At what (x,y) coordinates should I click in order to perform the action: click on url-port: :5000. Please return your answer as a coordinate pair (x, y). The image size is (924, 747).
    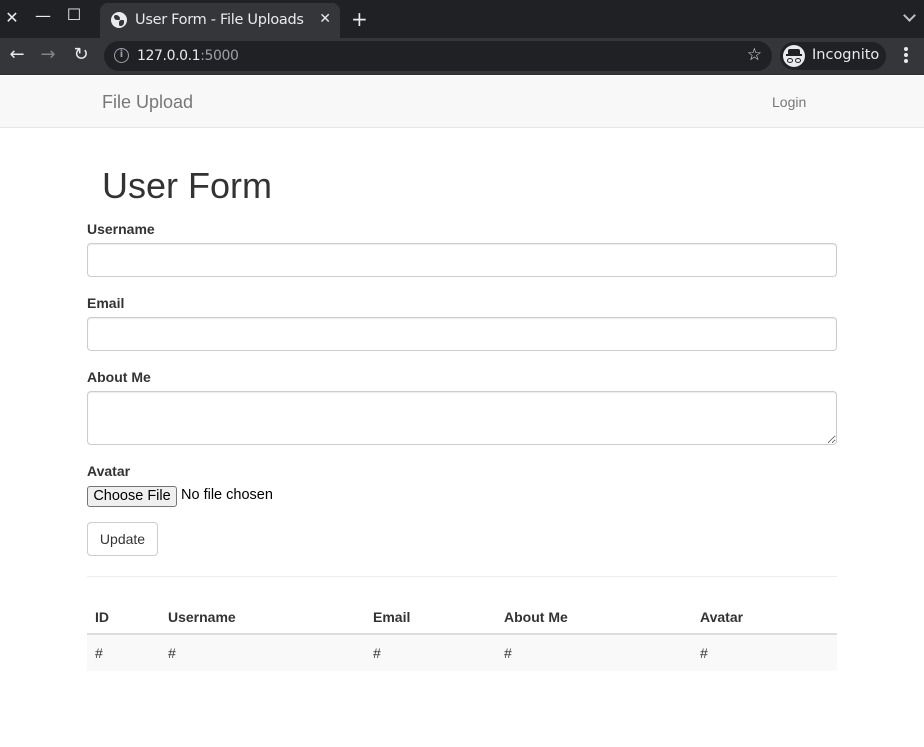
    Looking at the image, I should click on (219, 56).